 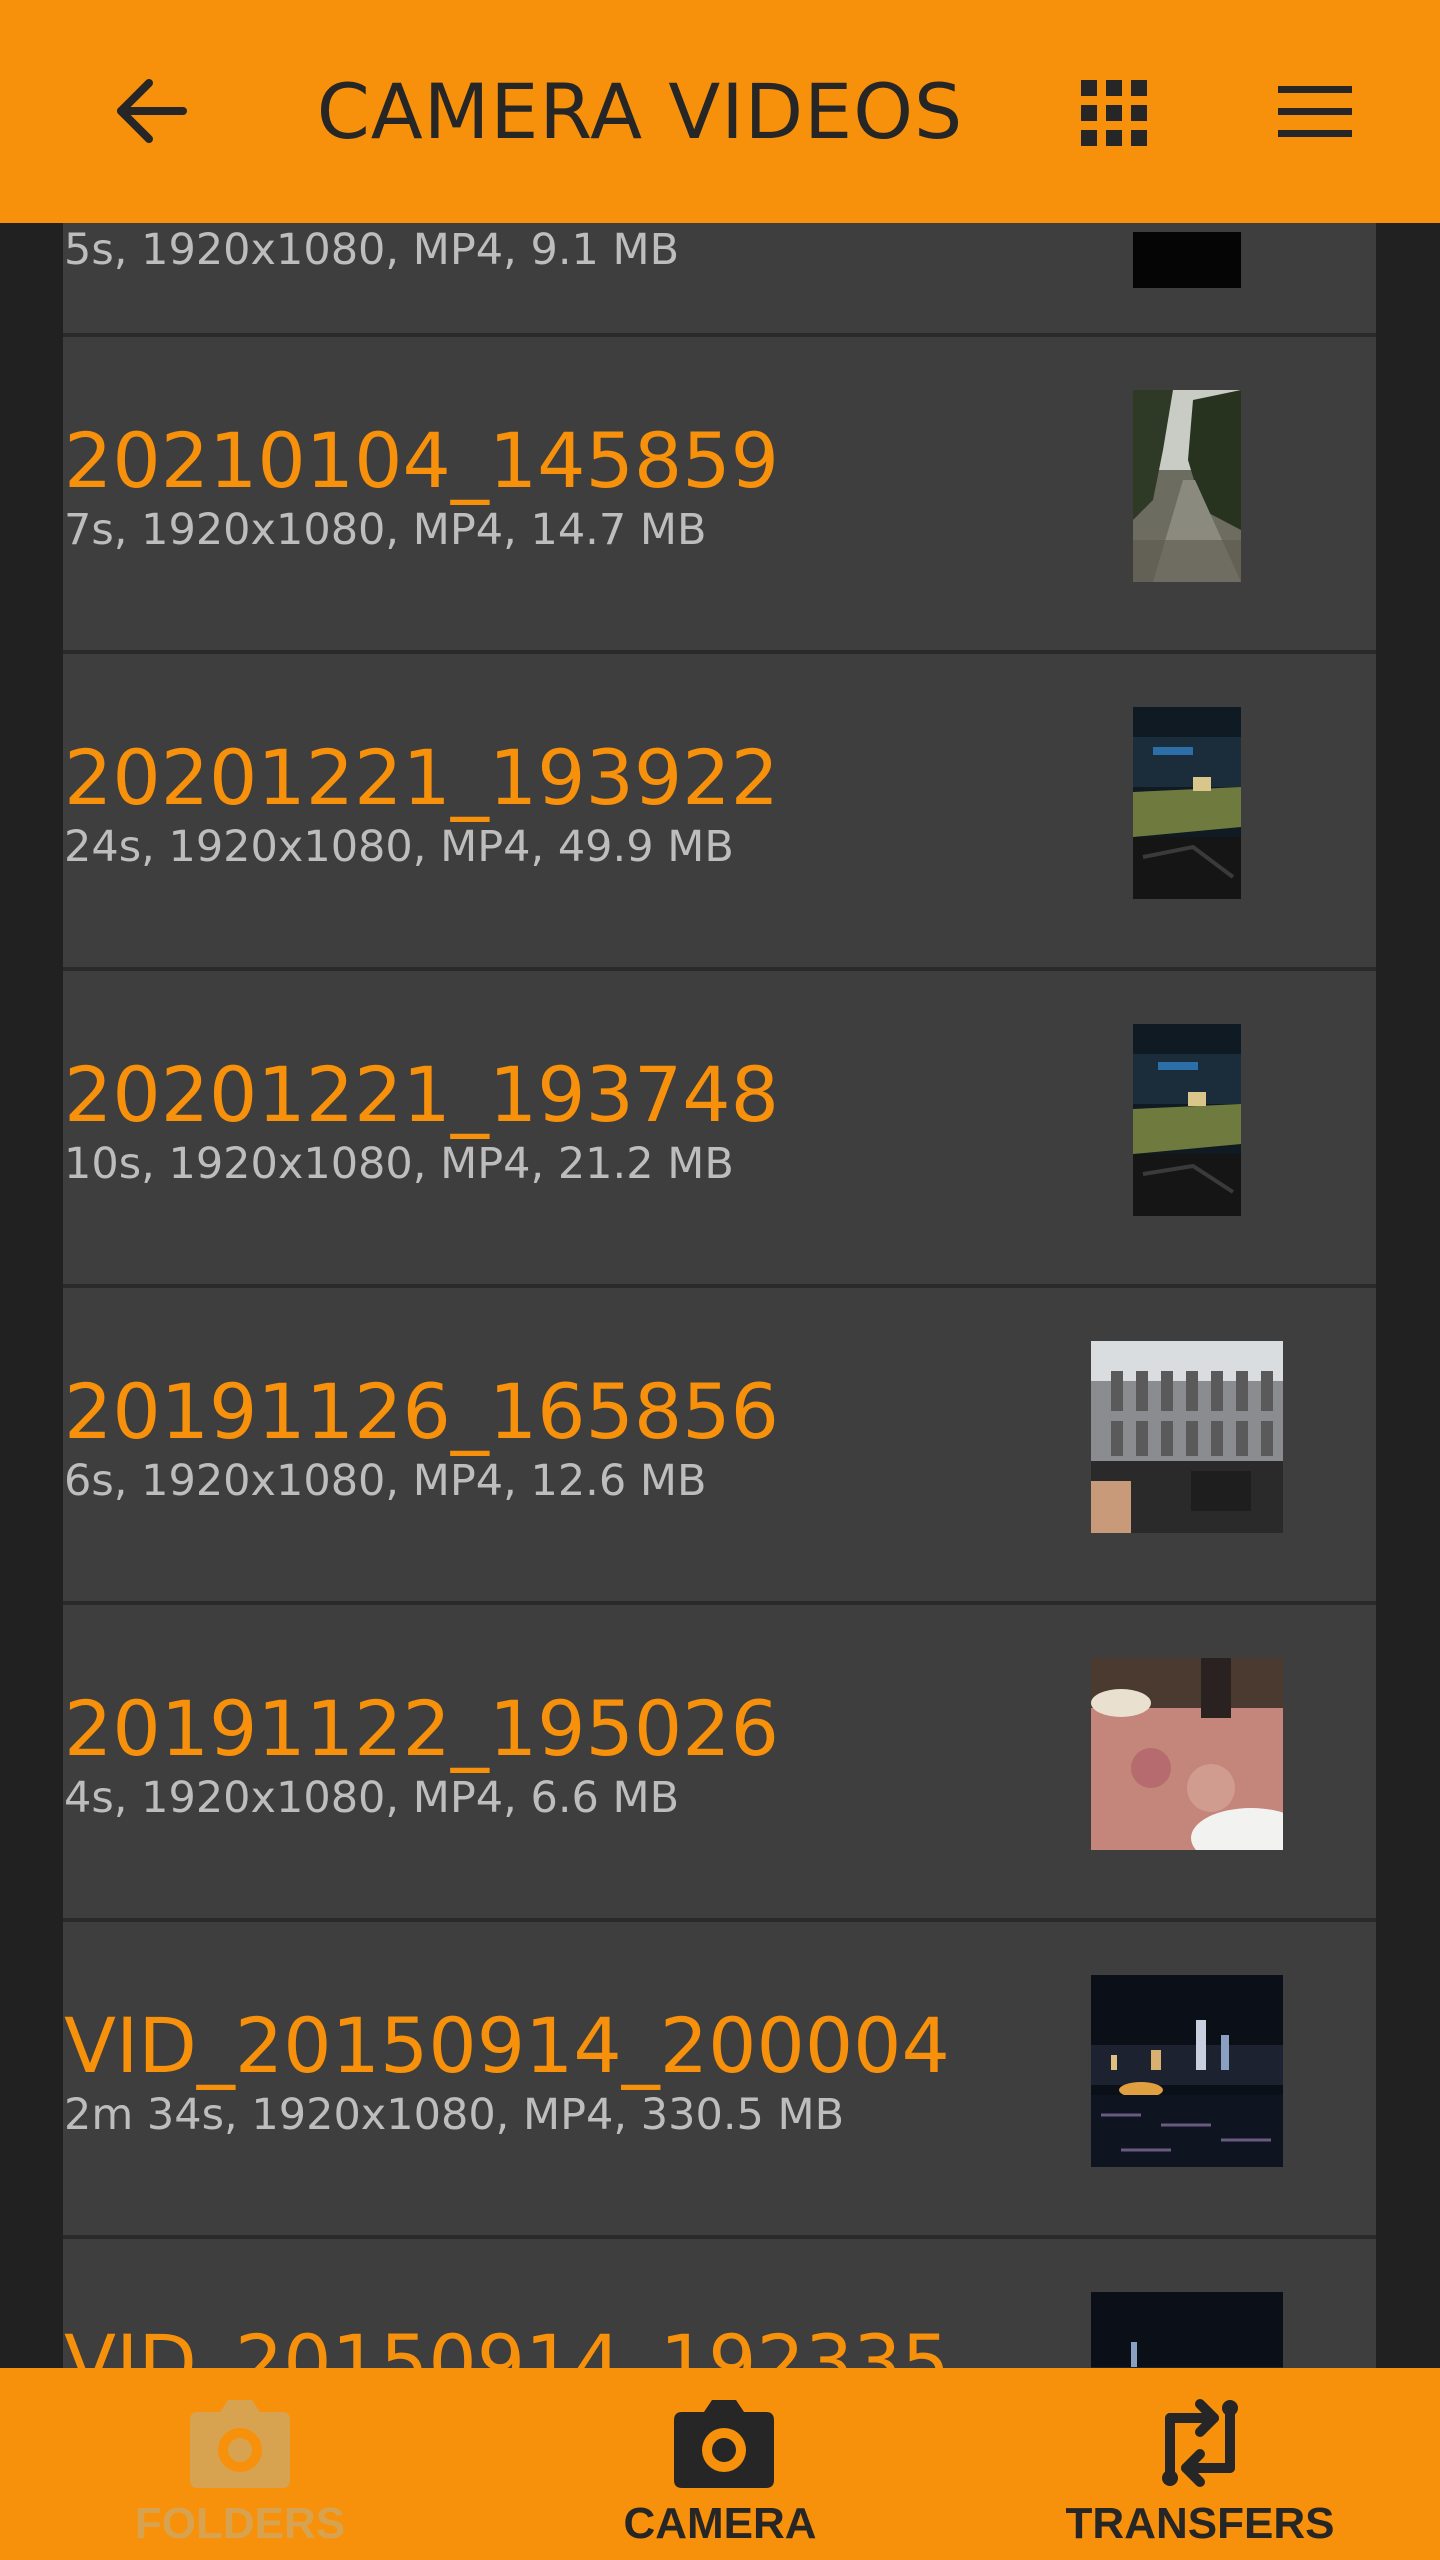 I want to click on nav-transfers-label: TRANSFERS, so click(x=1200, y=2523).